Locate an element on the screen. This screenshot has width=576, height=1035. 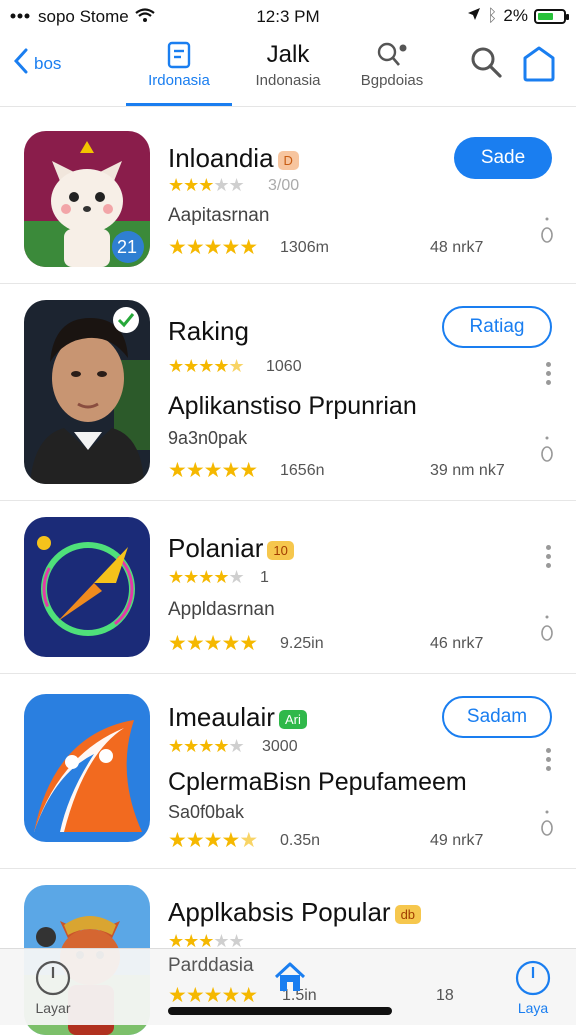
app-name: Imeaulair Ari is located at coordinates (237, 717).